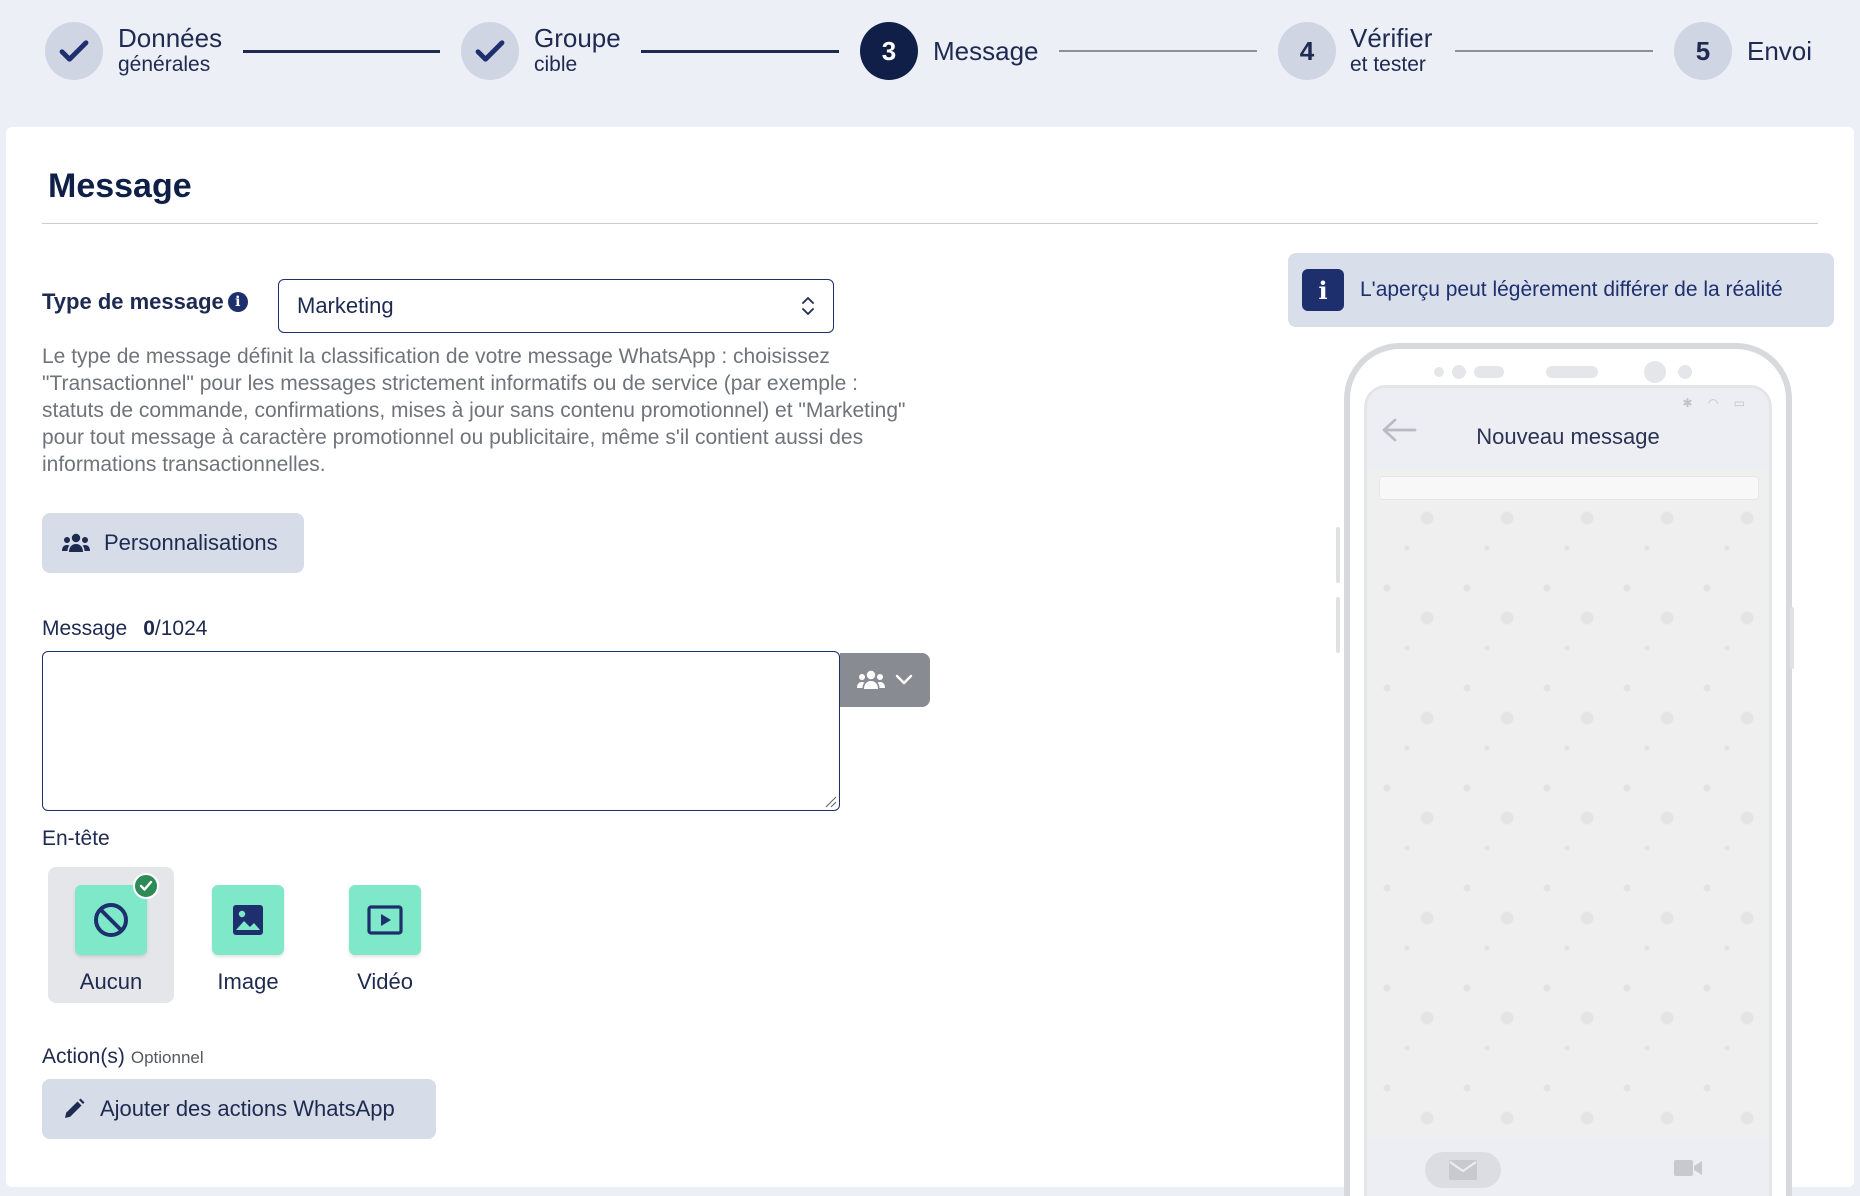 The height and width of the screenshot is (1196, 1860). Describe the element at coordinates (1463, 1170) in the screenshot. I see `mail-icon` at that location.